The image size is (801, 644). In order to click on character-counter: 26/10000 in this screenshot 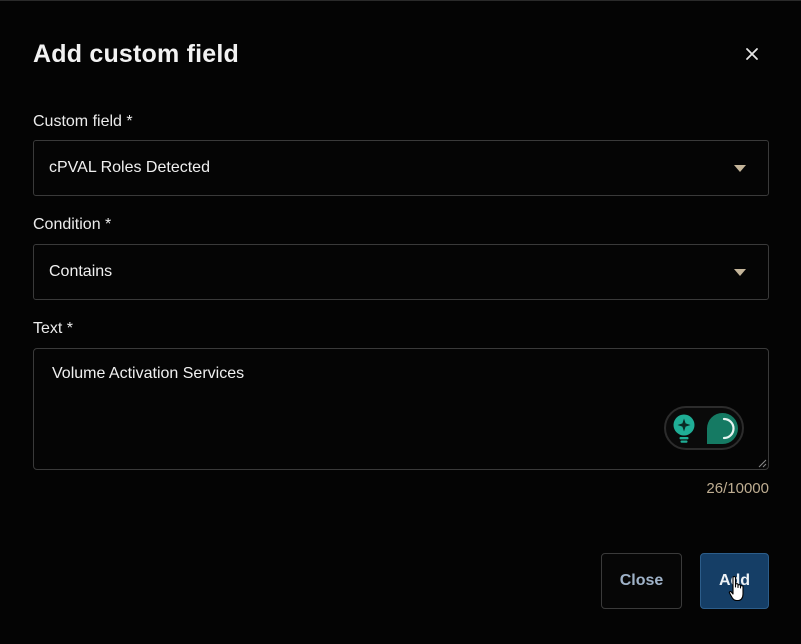, I will do `click(737, 488)`.